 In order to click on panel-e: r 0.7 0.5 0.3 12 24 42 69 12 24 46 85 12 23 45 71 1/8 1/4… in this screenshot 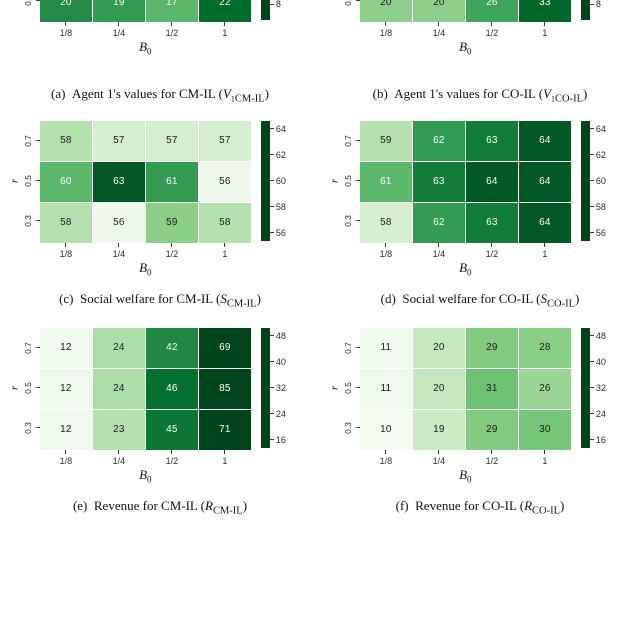, I will do `click(160, 406)`.